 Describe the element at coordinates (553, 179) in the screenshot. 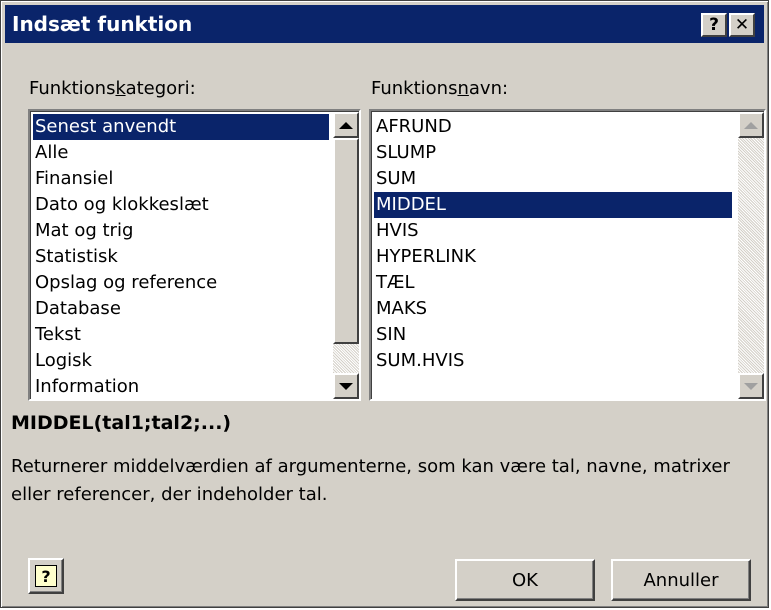

I see `function-list-item: SUM` at that location.